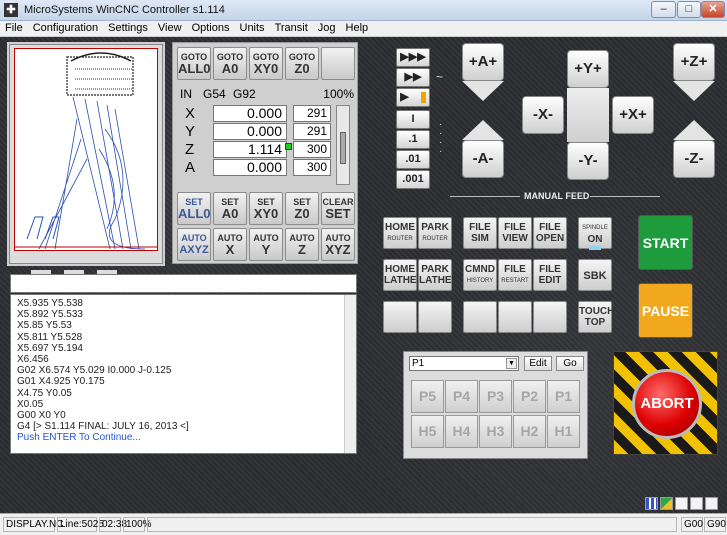 The height and width of the screenshot is (535, 727). Describe the element at coordinates (480, 233) in the screenshot. I see `file-sim-button: FILE SIM` at that location.